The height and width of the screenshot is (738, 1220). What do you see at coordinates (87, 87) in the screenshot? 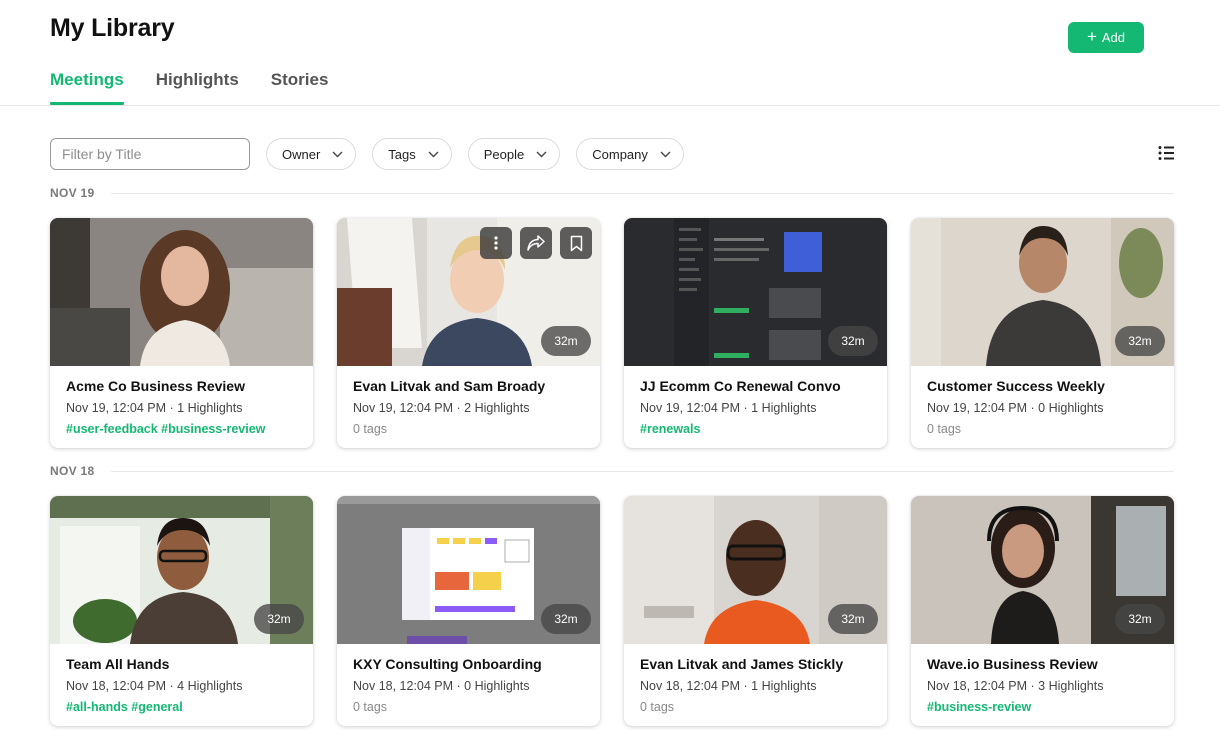
I see `tab-meetings: Meetings` at bounding box center [87, 87].